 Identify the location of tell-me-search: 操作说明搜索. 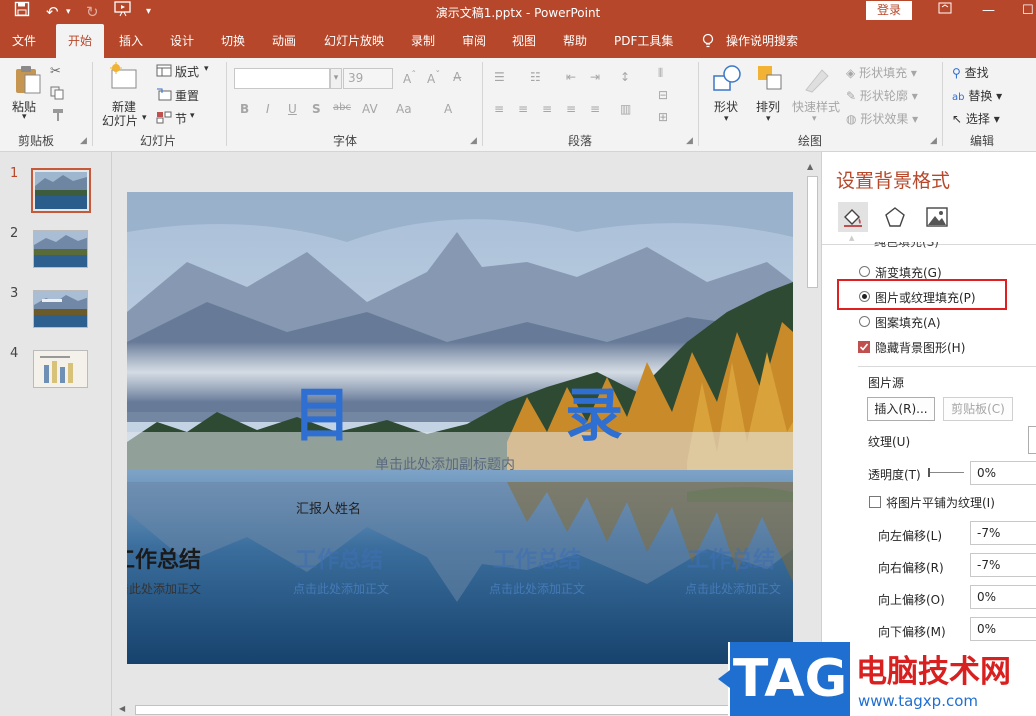
(762, 41).